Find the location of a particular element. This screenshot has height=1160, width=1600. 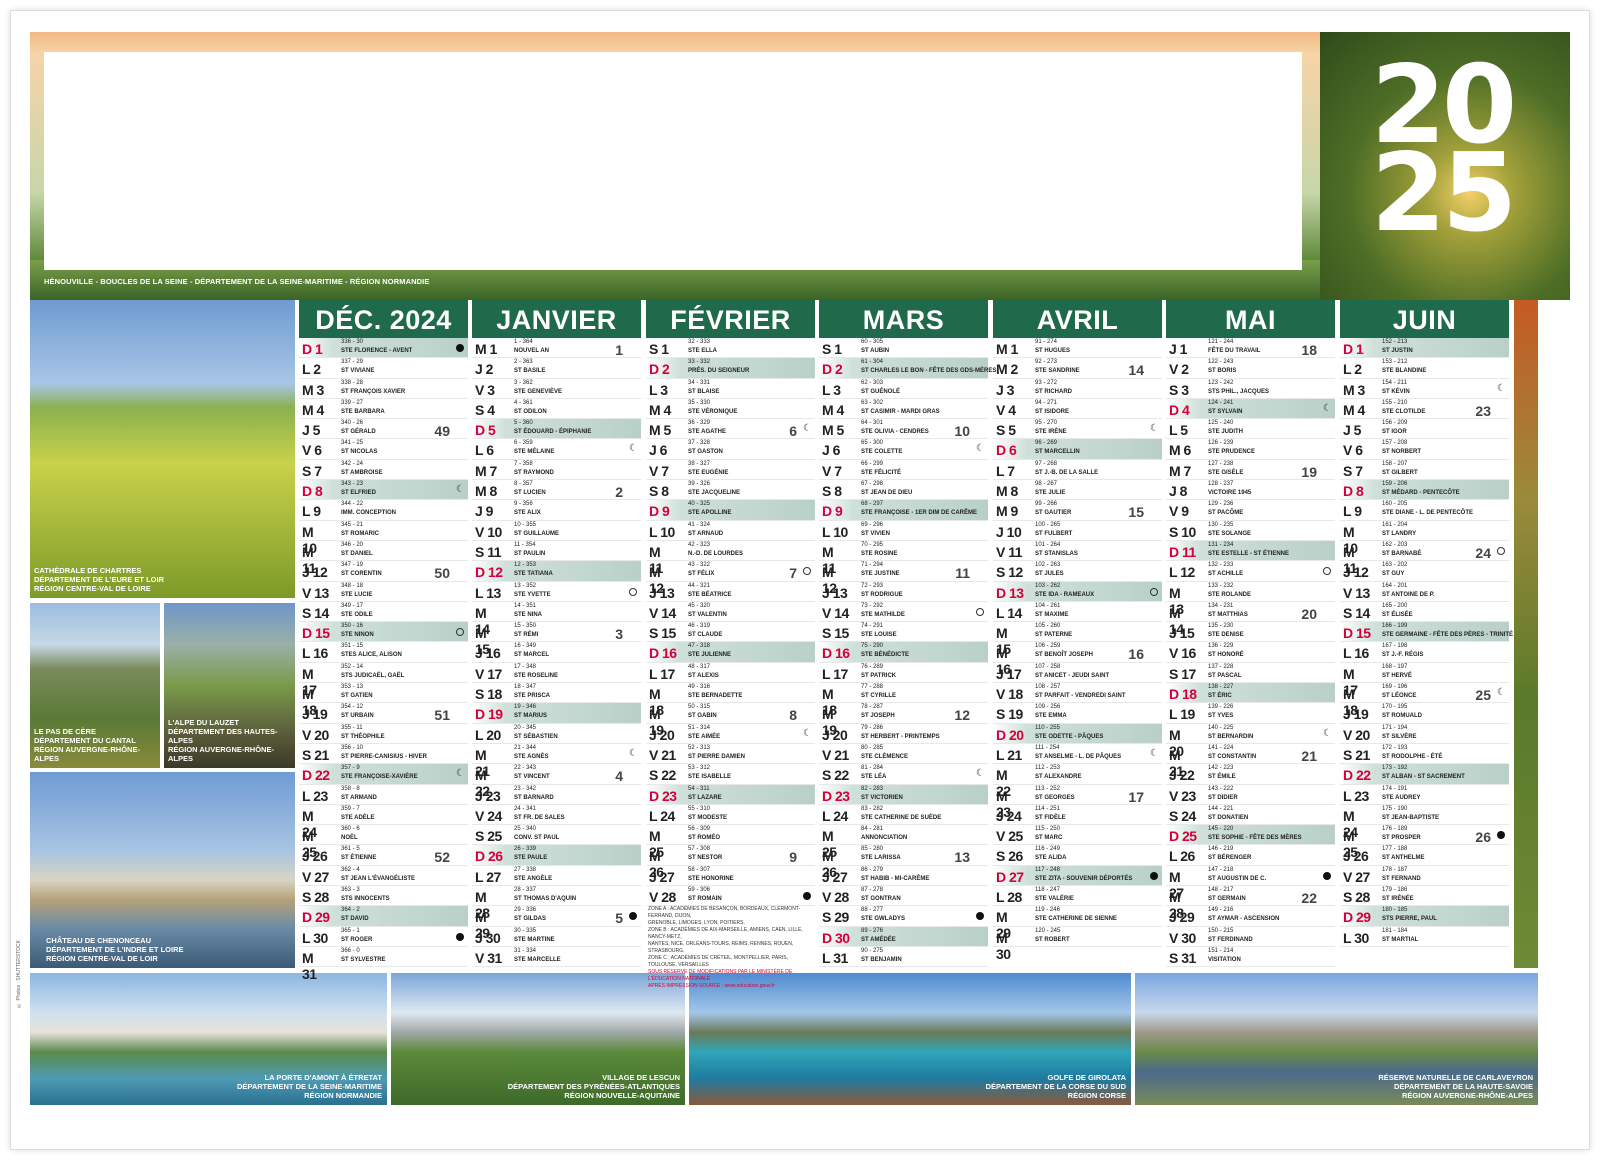

day-label: D 20 is located at coordinates (1010, 734).